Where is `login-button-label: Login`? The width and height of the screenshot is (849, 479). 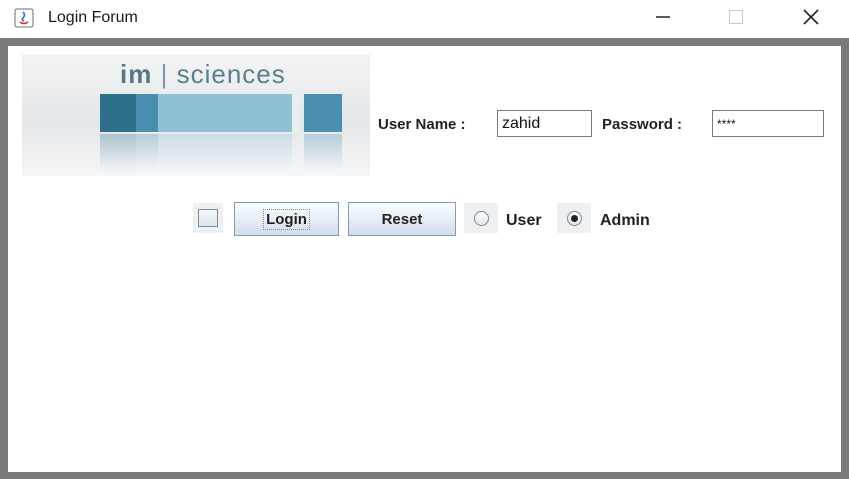
login-button-label: Login is located at coordinates (286, 219).